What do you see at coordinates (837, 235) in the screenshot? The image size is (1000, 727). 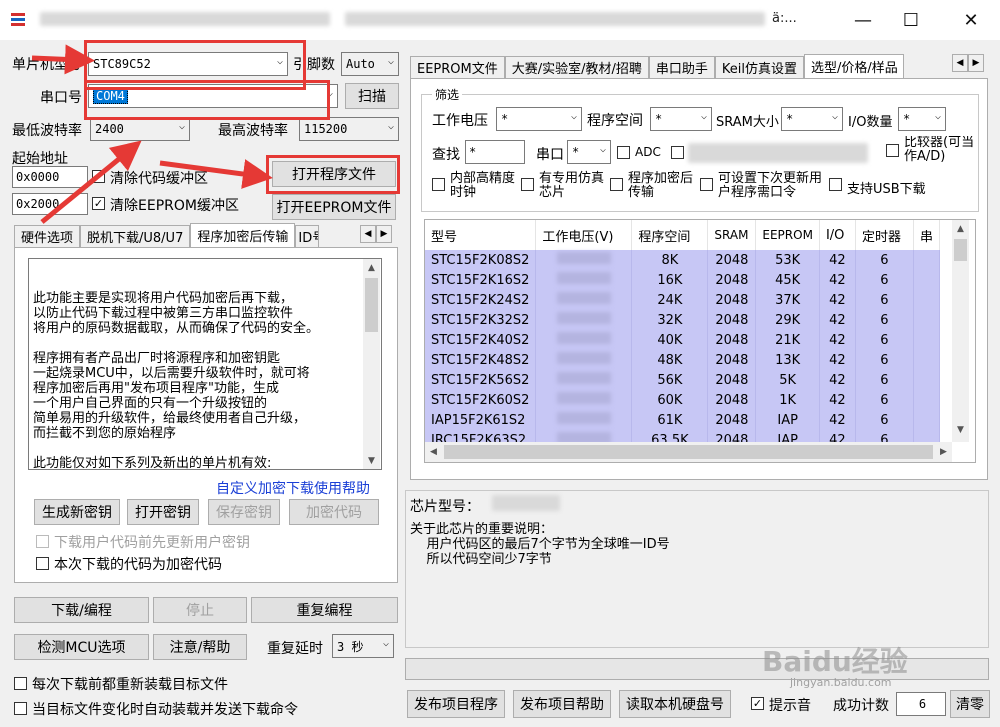 I see `col-io: I/O` at bounding box center [837, 235].